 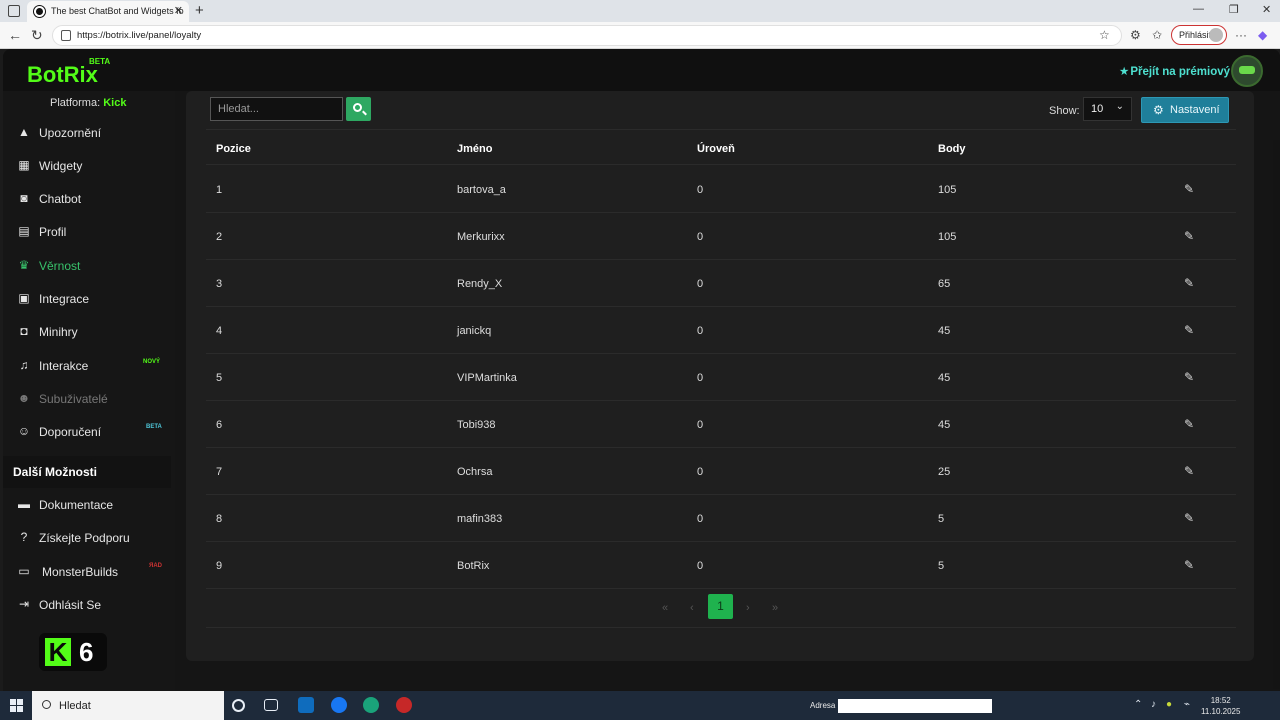 I want to click on sidebar-item-vernost: ♛ Věrnost, so click(x=89, y=266).